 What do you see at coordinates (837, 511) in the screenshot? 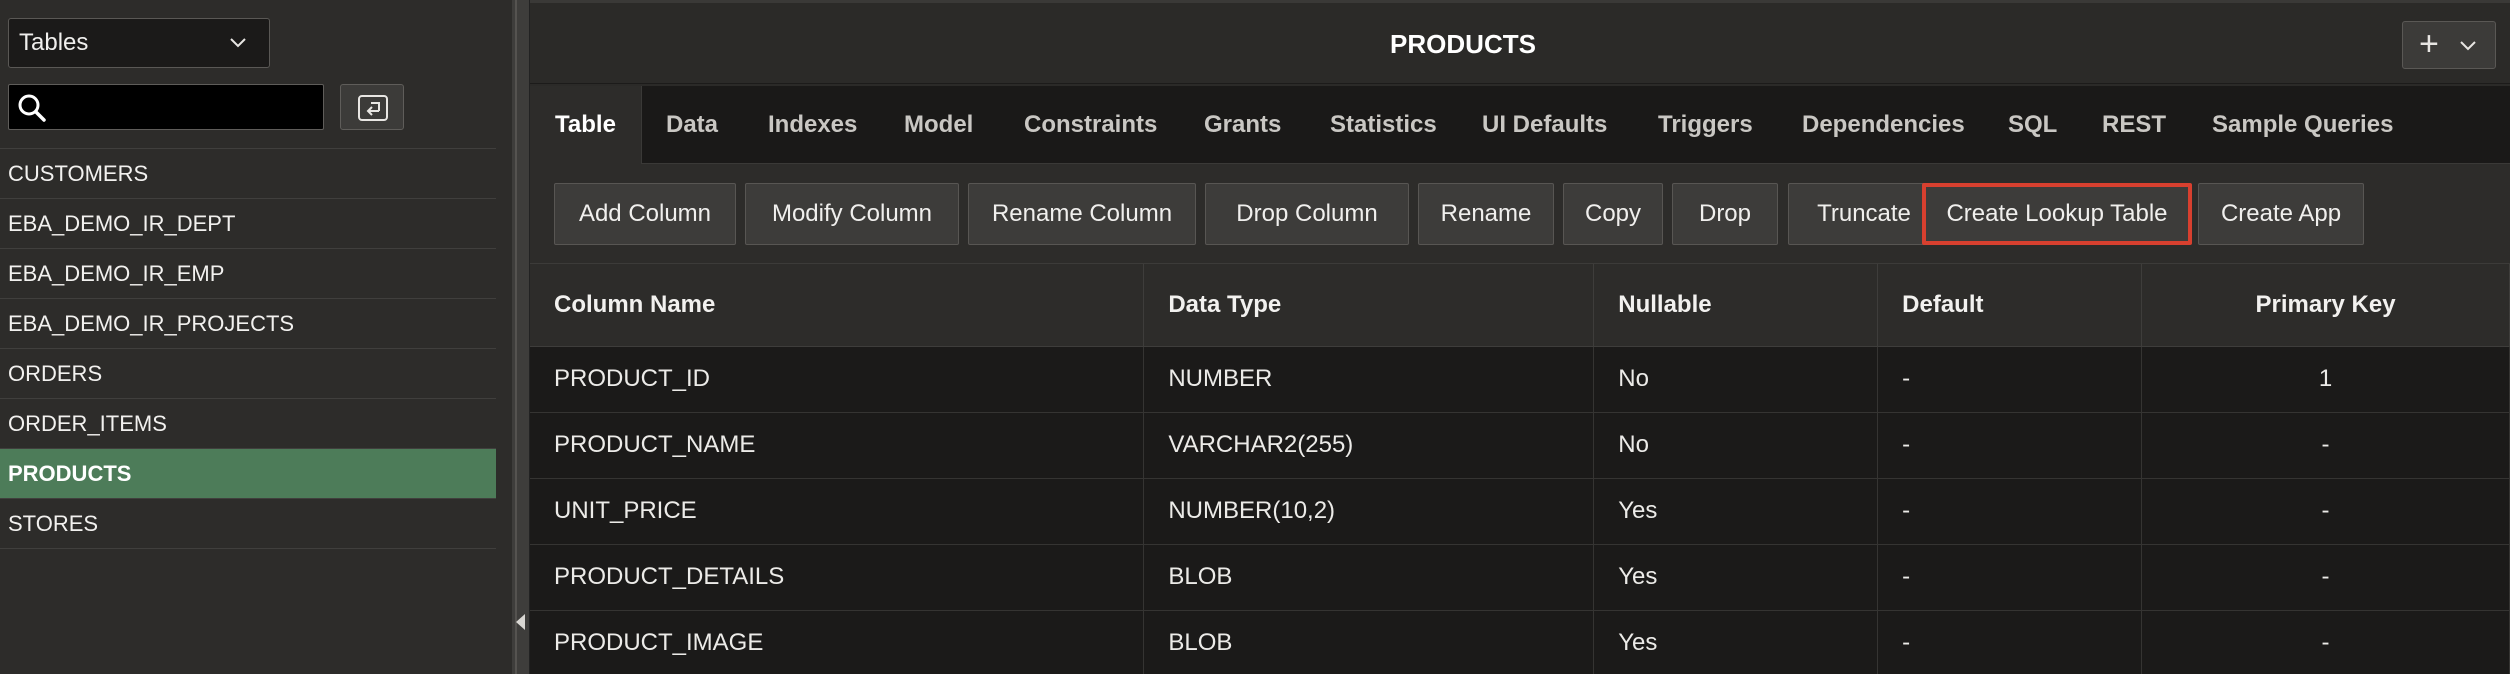
I see `table-cell: UNIT_PRICE` at bounding box center [837, 511].